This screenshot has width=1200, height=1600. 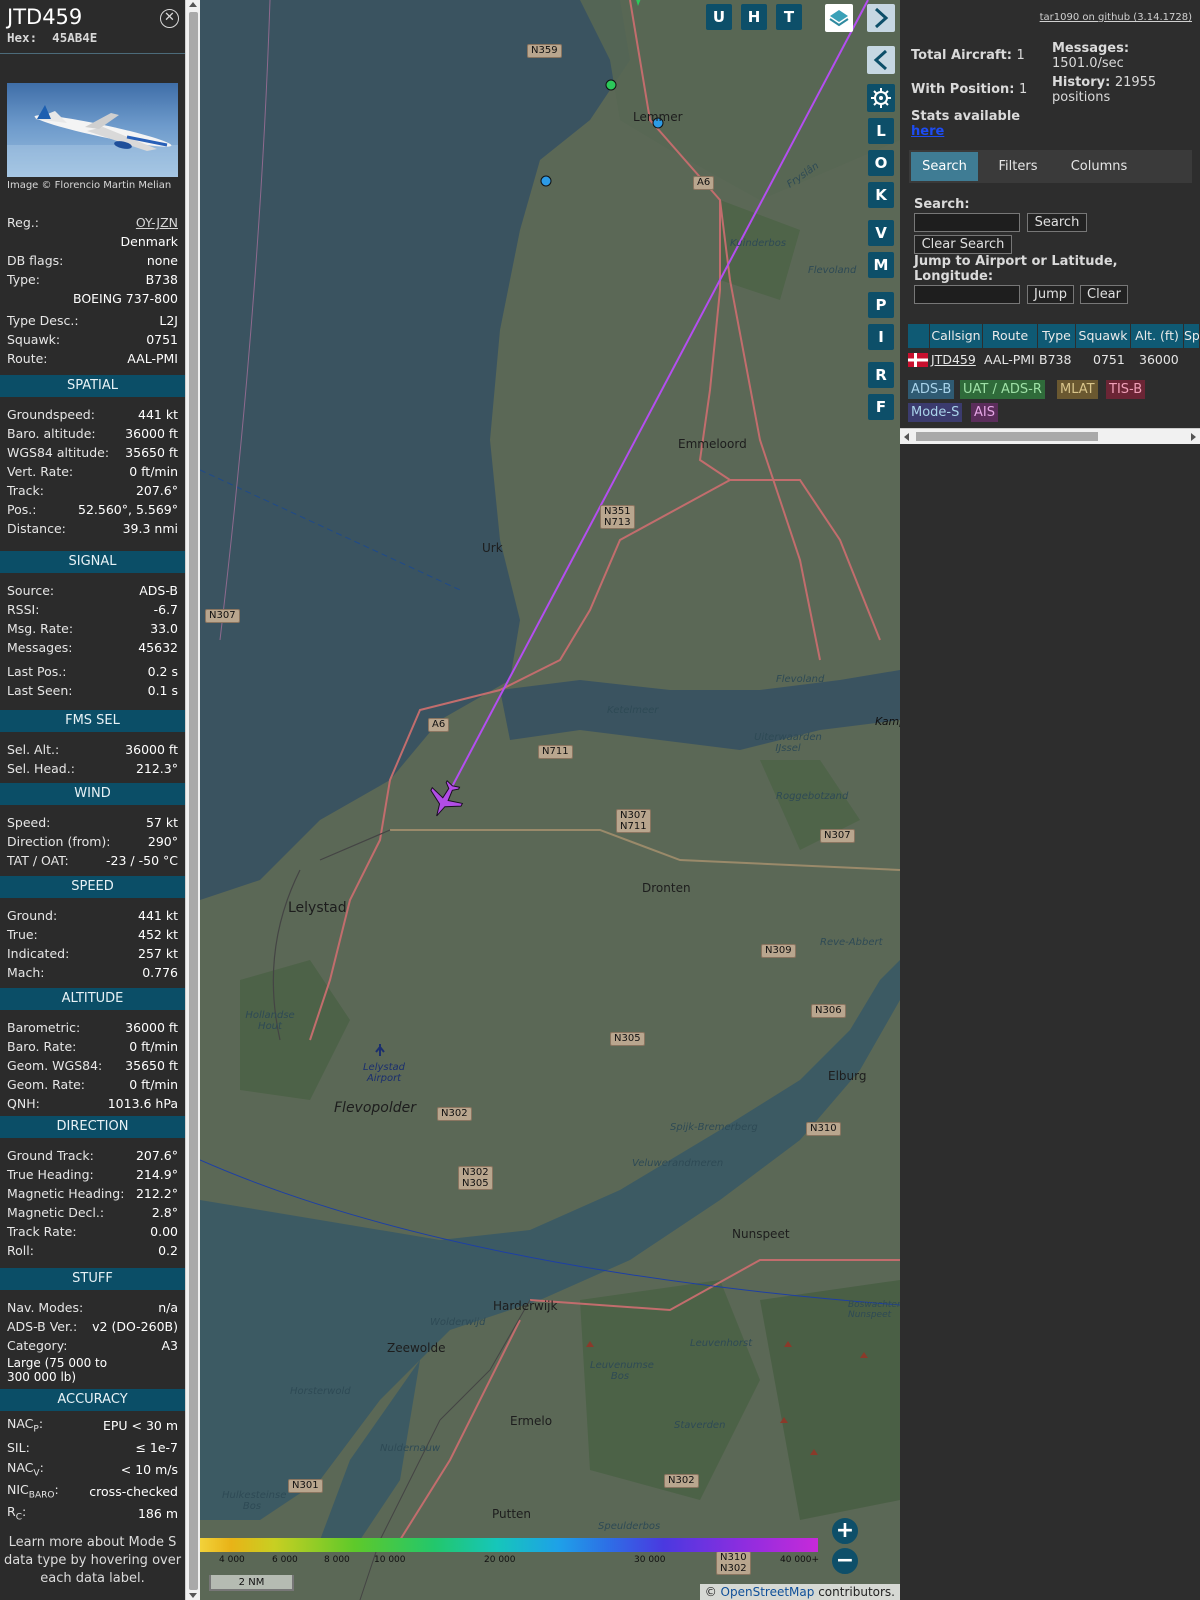 I want to click on close-icon: ✕, so click(x=169, y=18).